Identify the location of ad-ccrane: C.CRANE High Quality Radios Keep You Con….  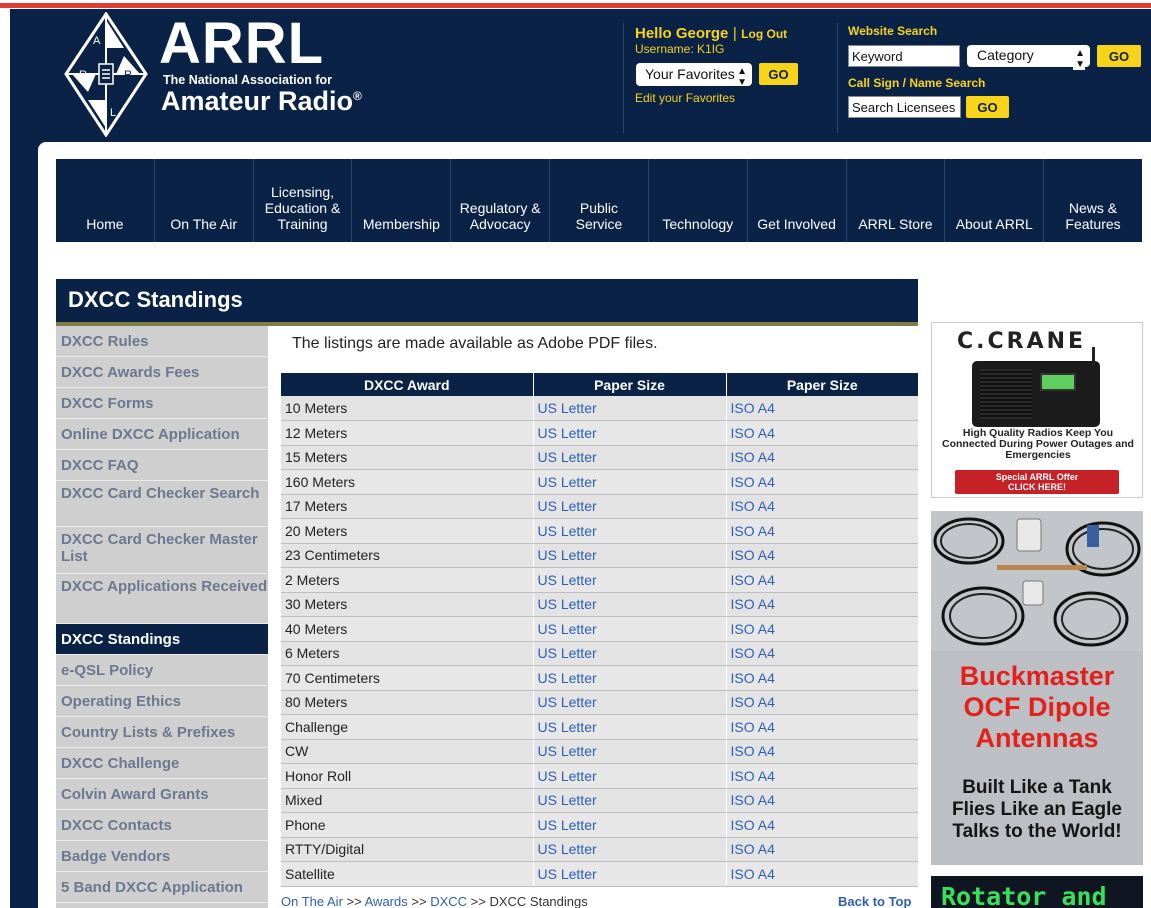
(1037, 410).